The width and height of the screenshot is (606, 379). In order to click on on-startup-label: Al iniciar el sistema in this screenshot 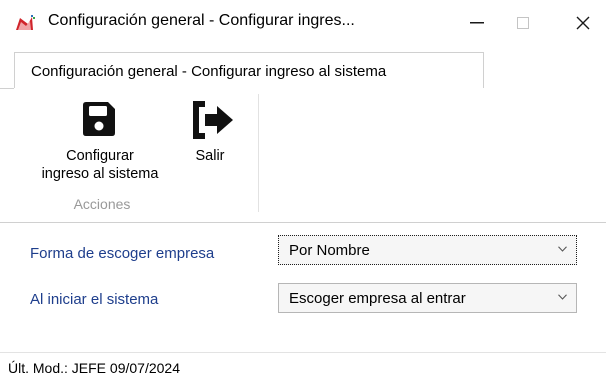, I will do `click(94, 299)`.